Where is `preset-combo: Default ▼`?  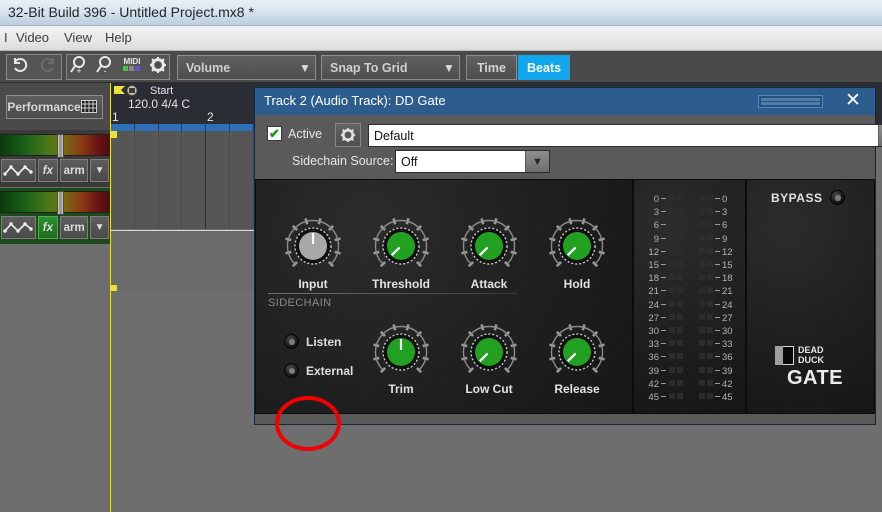 preset-combo: Default ▼ is located at coordinates (625, 135).